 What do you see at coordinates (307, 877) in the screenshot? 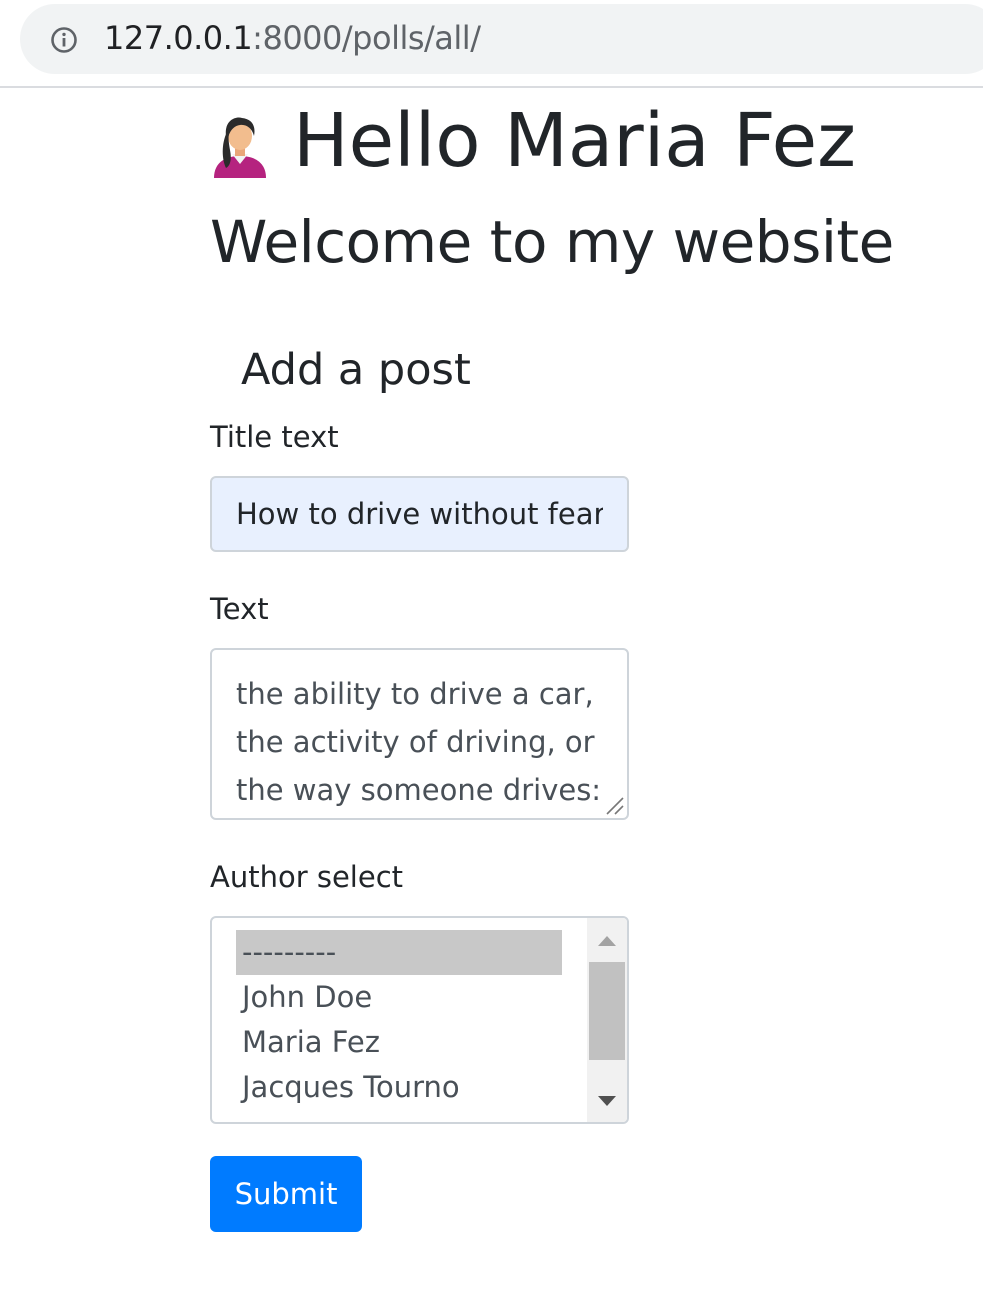
I see `author-select-label: Author select` at bounding box center [307, 877].